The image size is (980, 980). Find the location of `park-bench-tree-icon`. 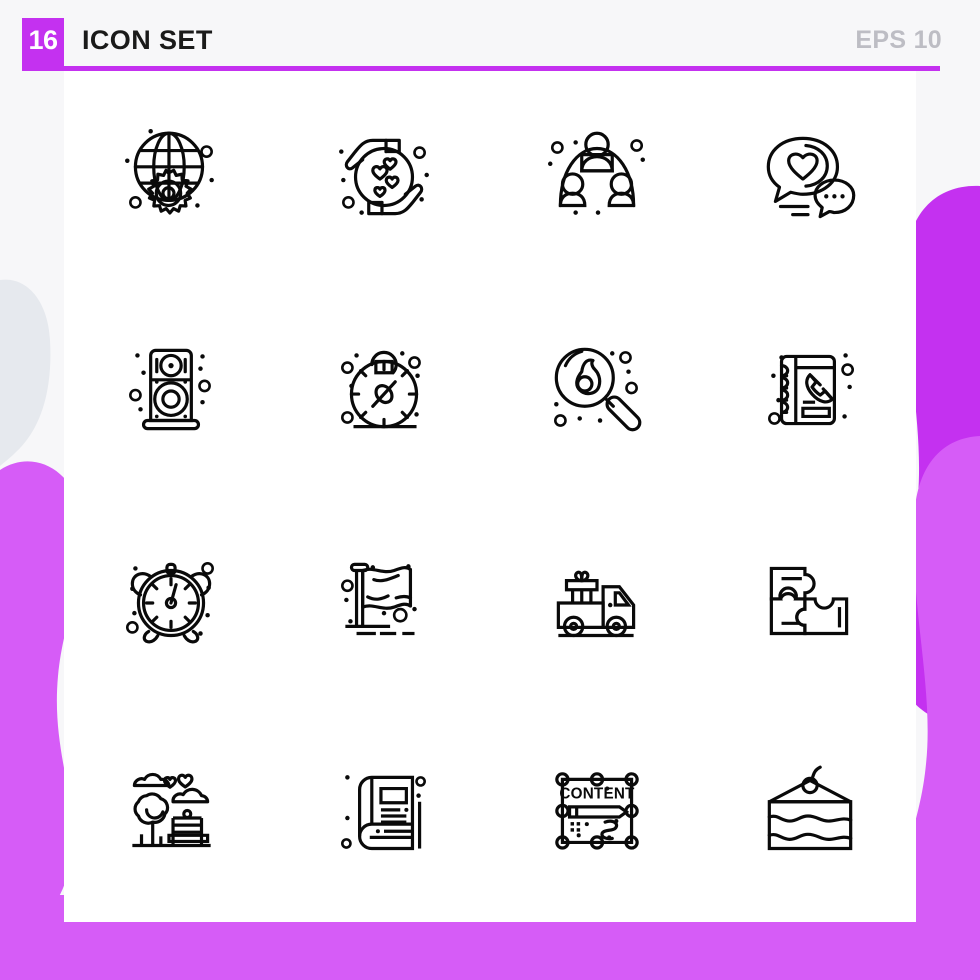

park-bench-tree-icon is located at coordinates (171, 816).